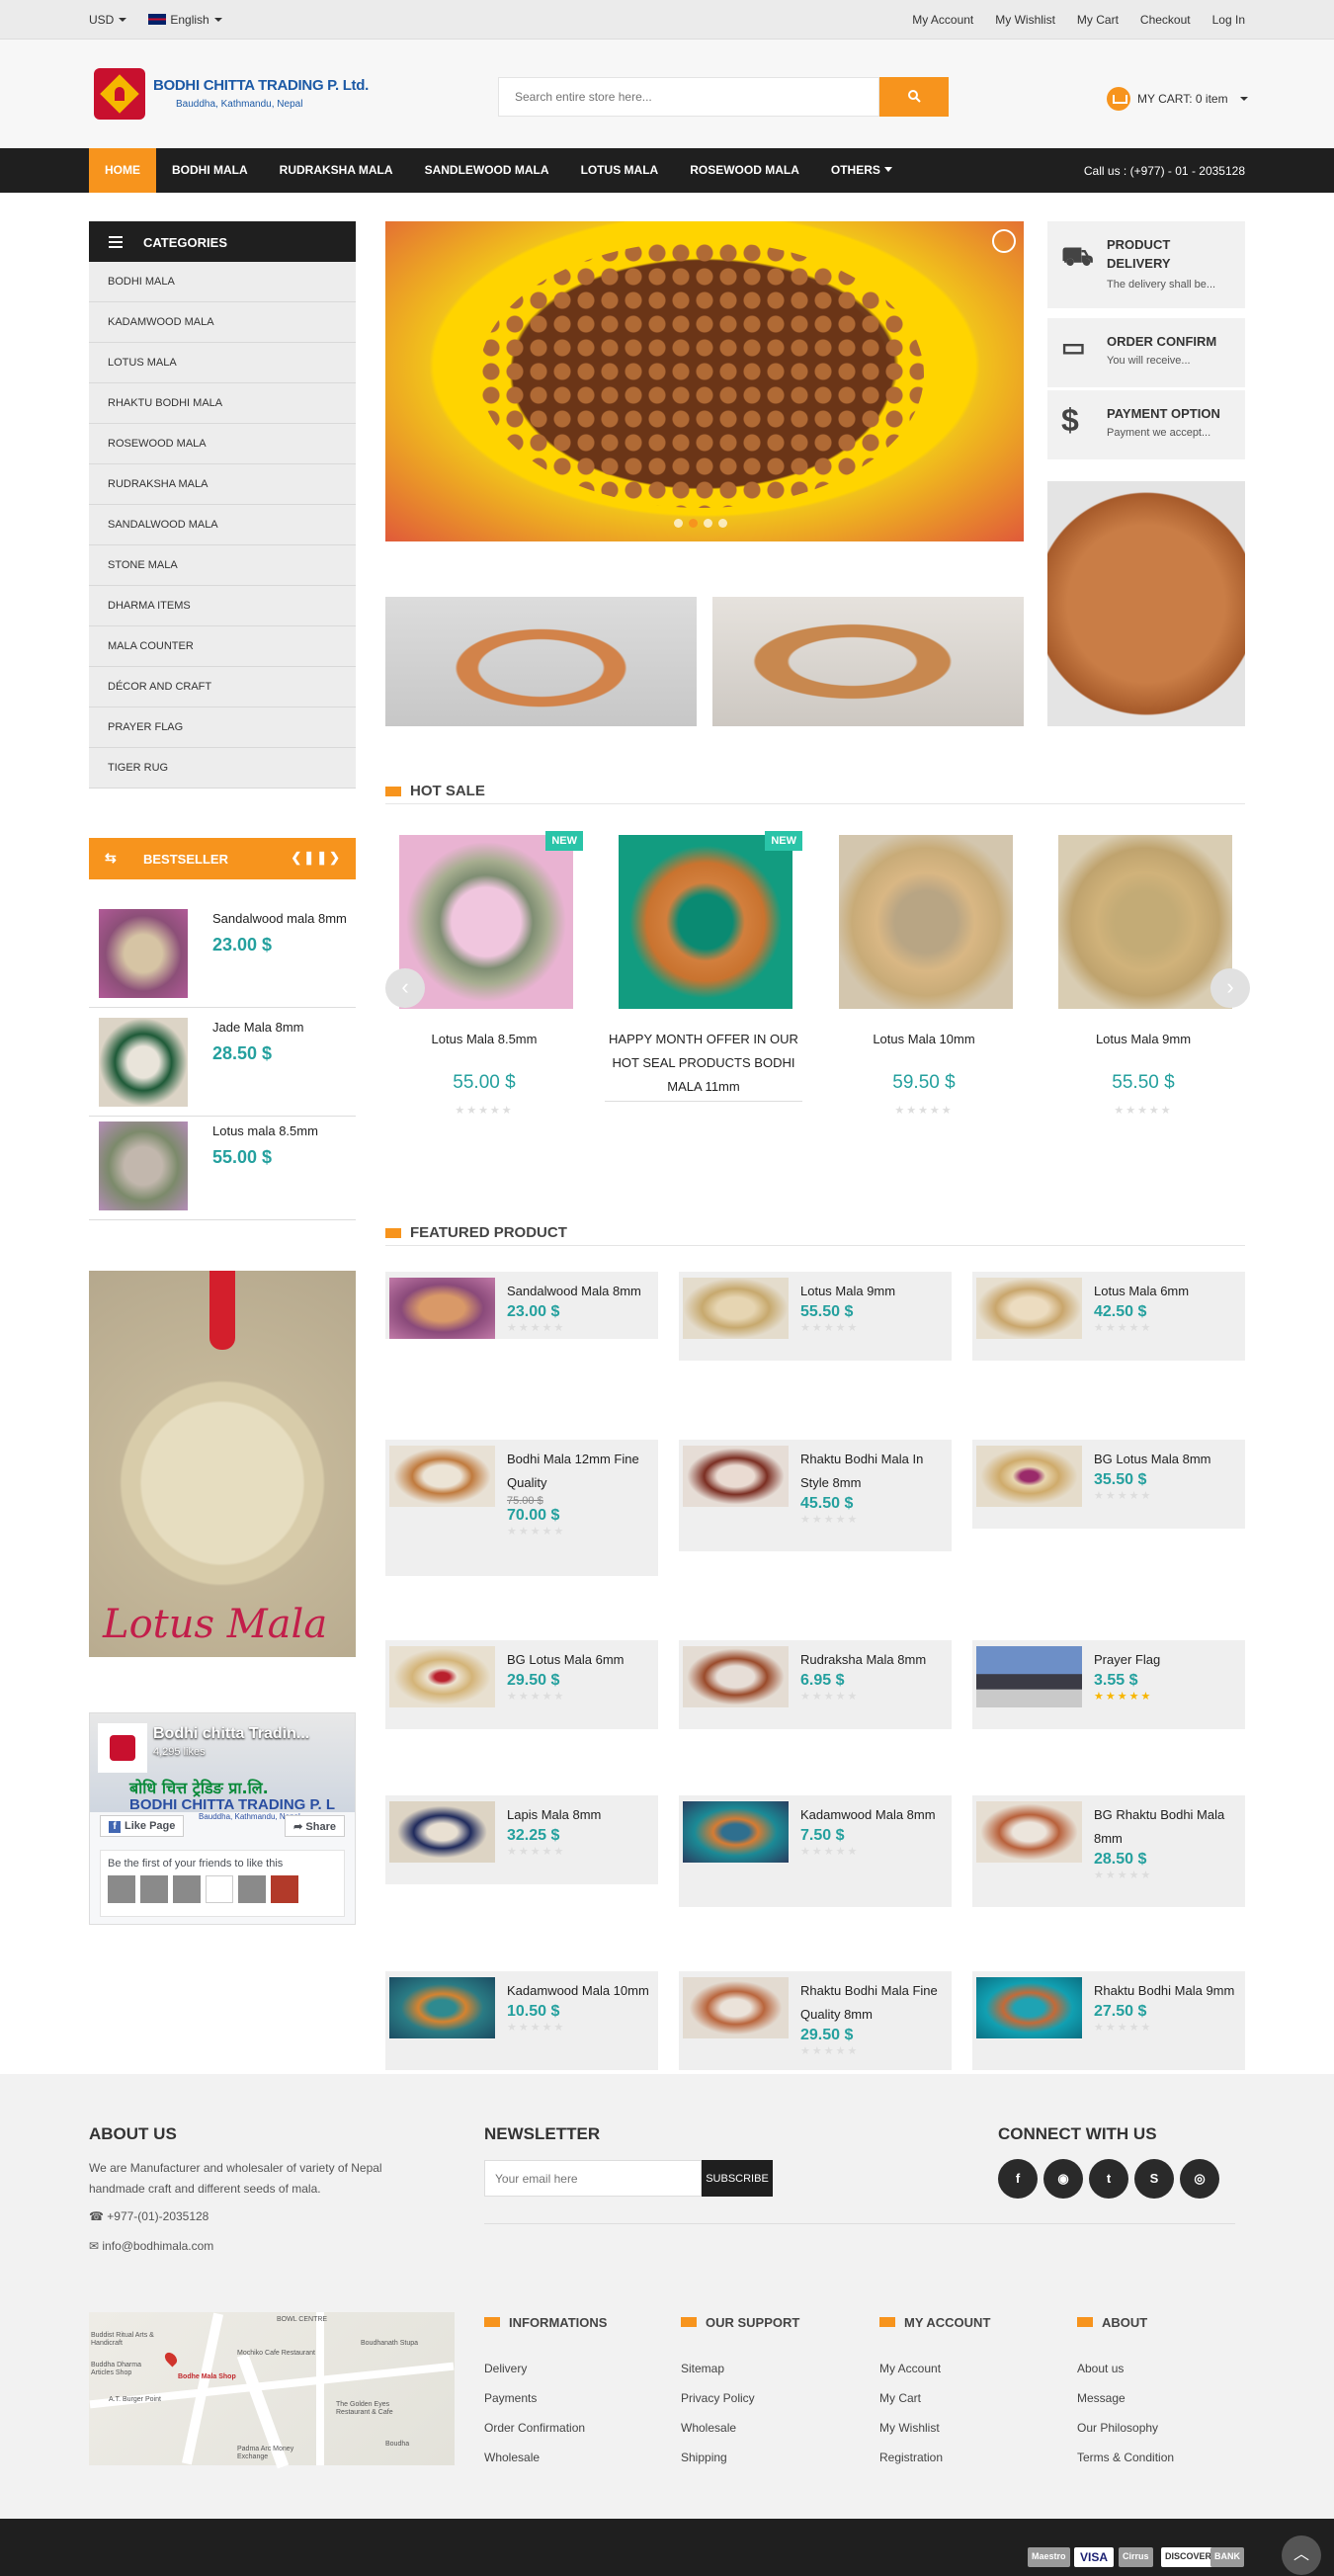 Image resolution: width=1334 pixels, height=2576 pixels. What do you see at coordinates (257, 1027) in the screenshot?
I see `product-name: Jade Mala 8mm` at bounding box center [257, 1027].